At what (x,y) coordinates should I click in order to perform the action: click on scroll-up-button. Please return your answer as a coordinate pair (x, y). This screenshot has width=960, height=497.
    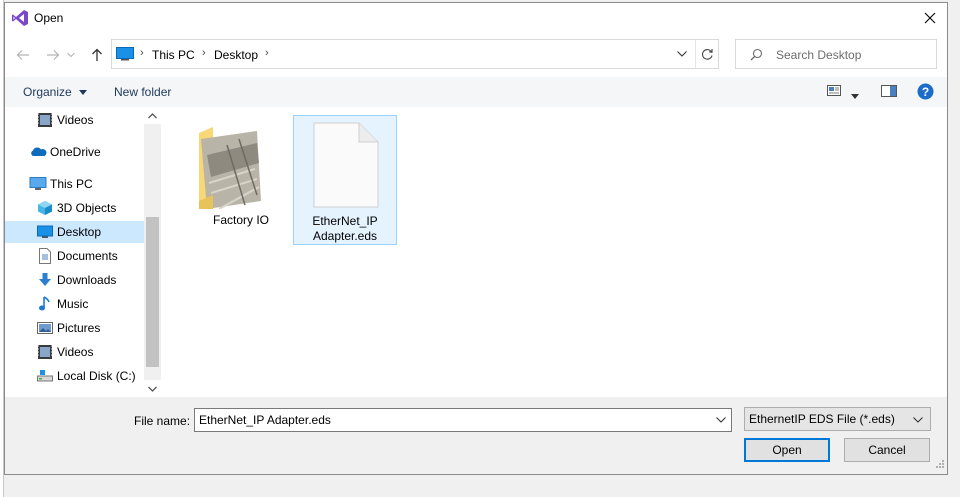
    Looking at the image, I should click on (152, 115).